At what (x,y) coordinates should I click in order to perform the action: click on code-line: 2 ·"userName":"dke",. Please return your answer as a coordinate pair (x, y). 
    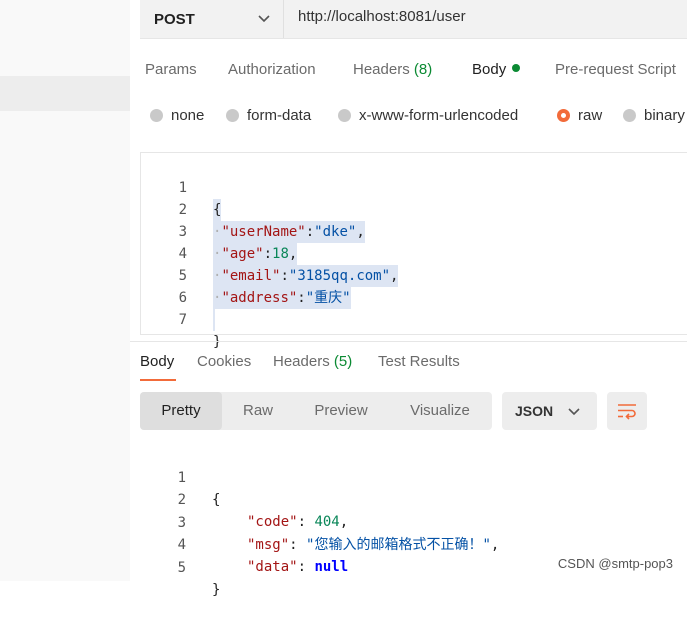
    Looking at the image, I should click on (414, 210).